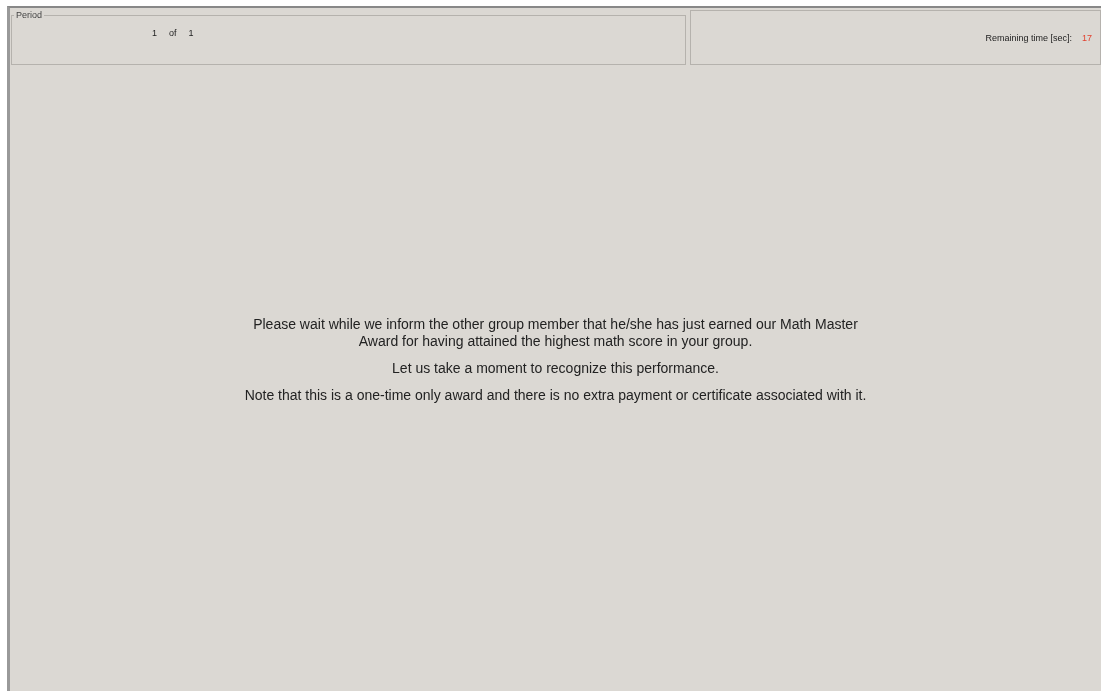  Describe the element at coordinates (1087, 37) in the screenshot. I see `timer-value: 17` at that location.